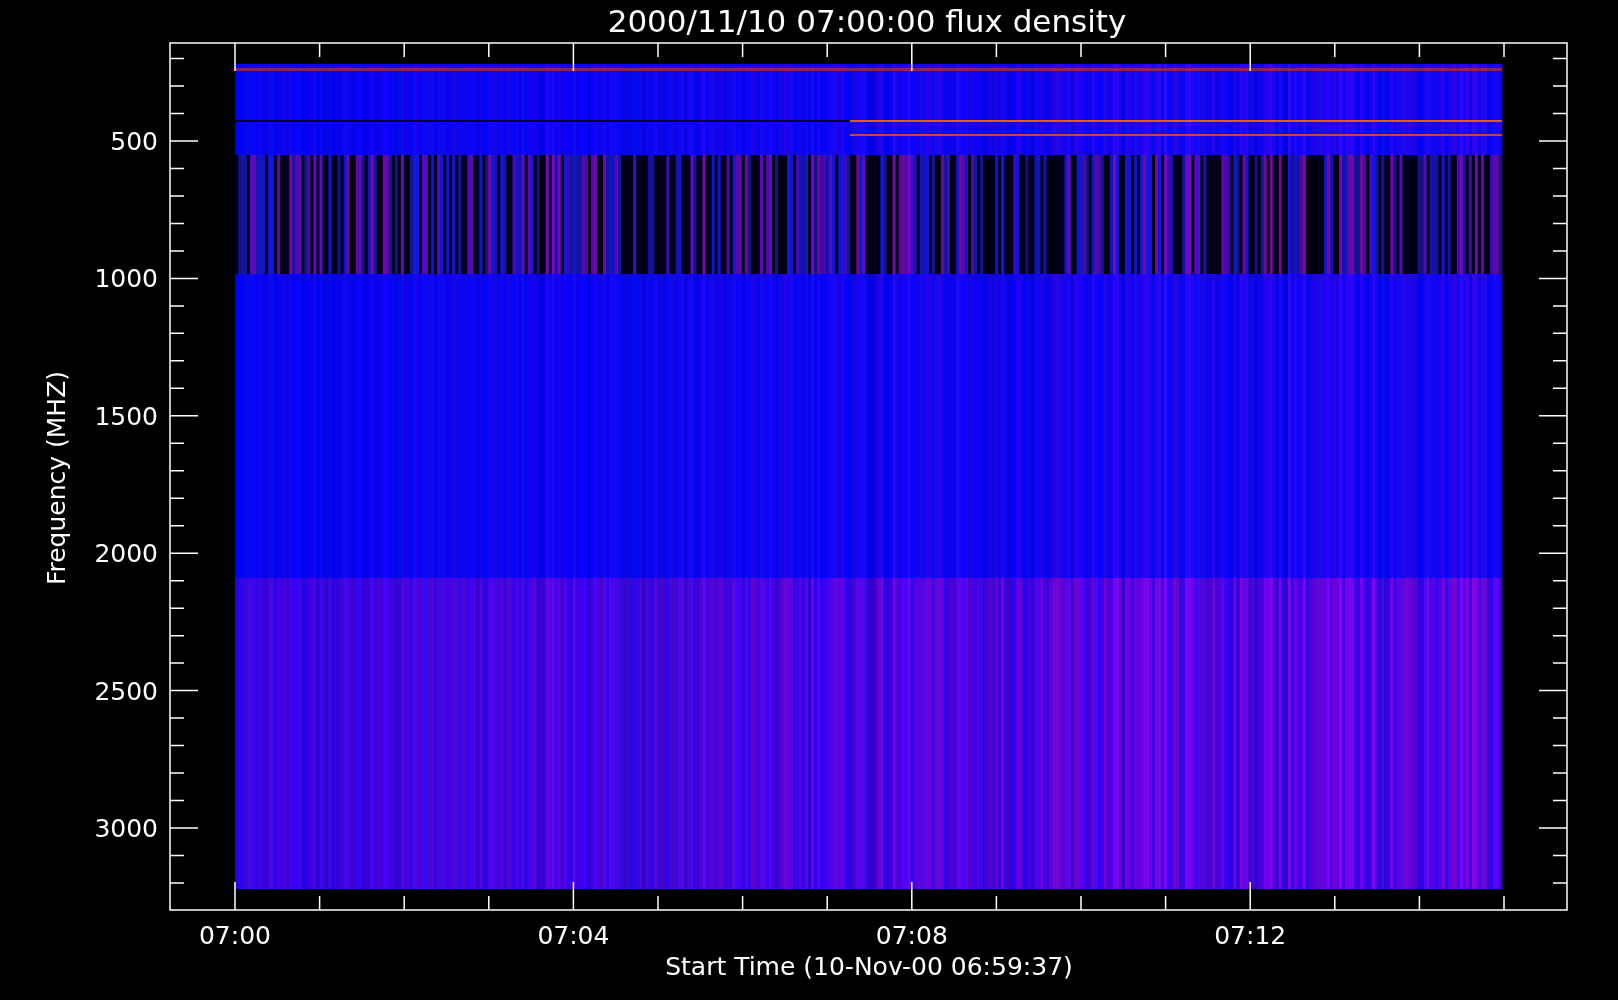 This screenshot has width=1618, height=1000. Describe the element at coordinates (126, 691) in the screenshot. I see `y-tick-label: 2500` at that location.